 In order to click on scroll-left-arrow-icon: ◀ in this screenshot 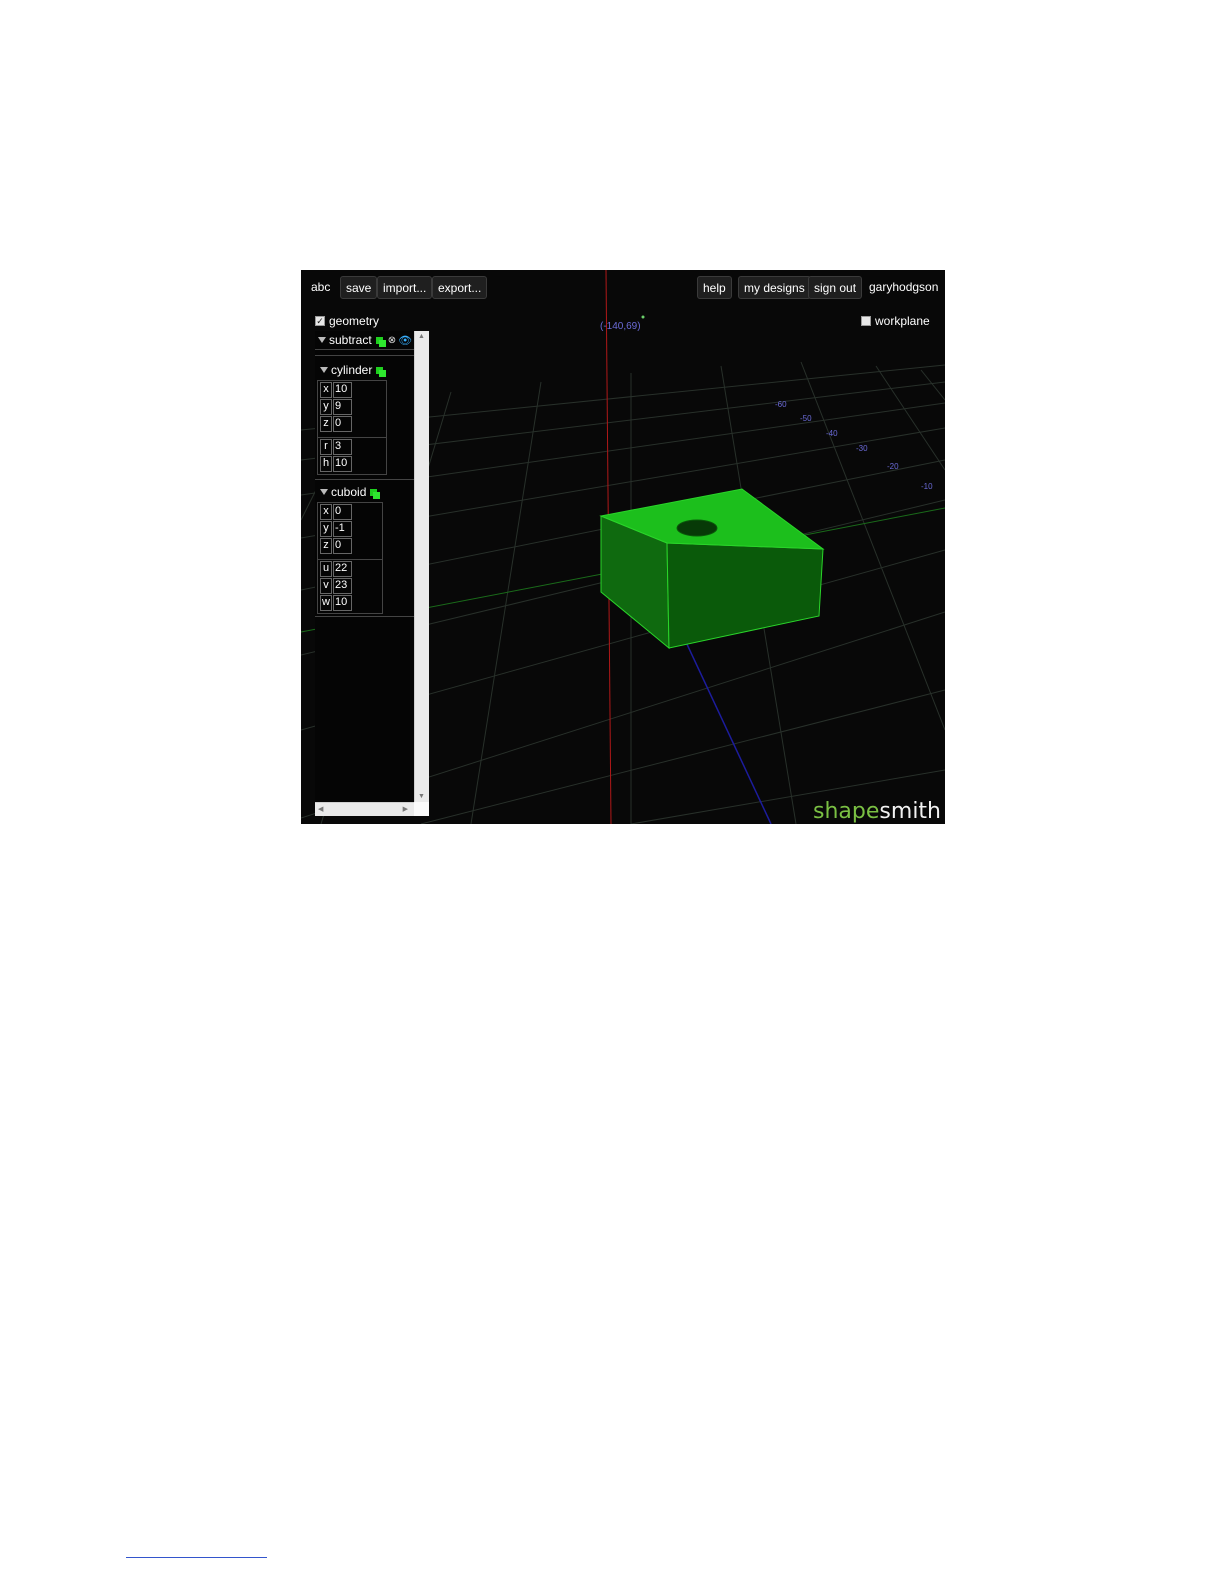, I will do `click(320, 809)`.